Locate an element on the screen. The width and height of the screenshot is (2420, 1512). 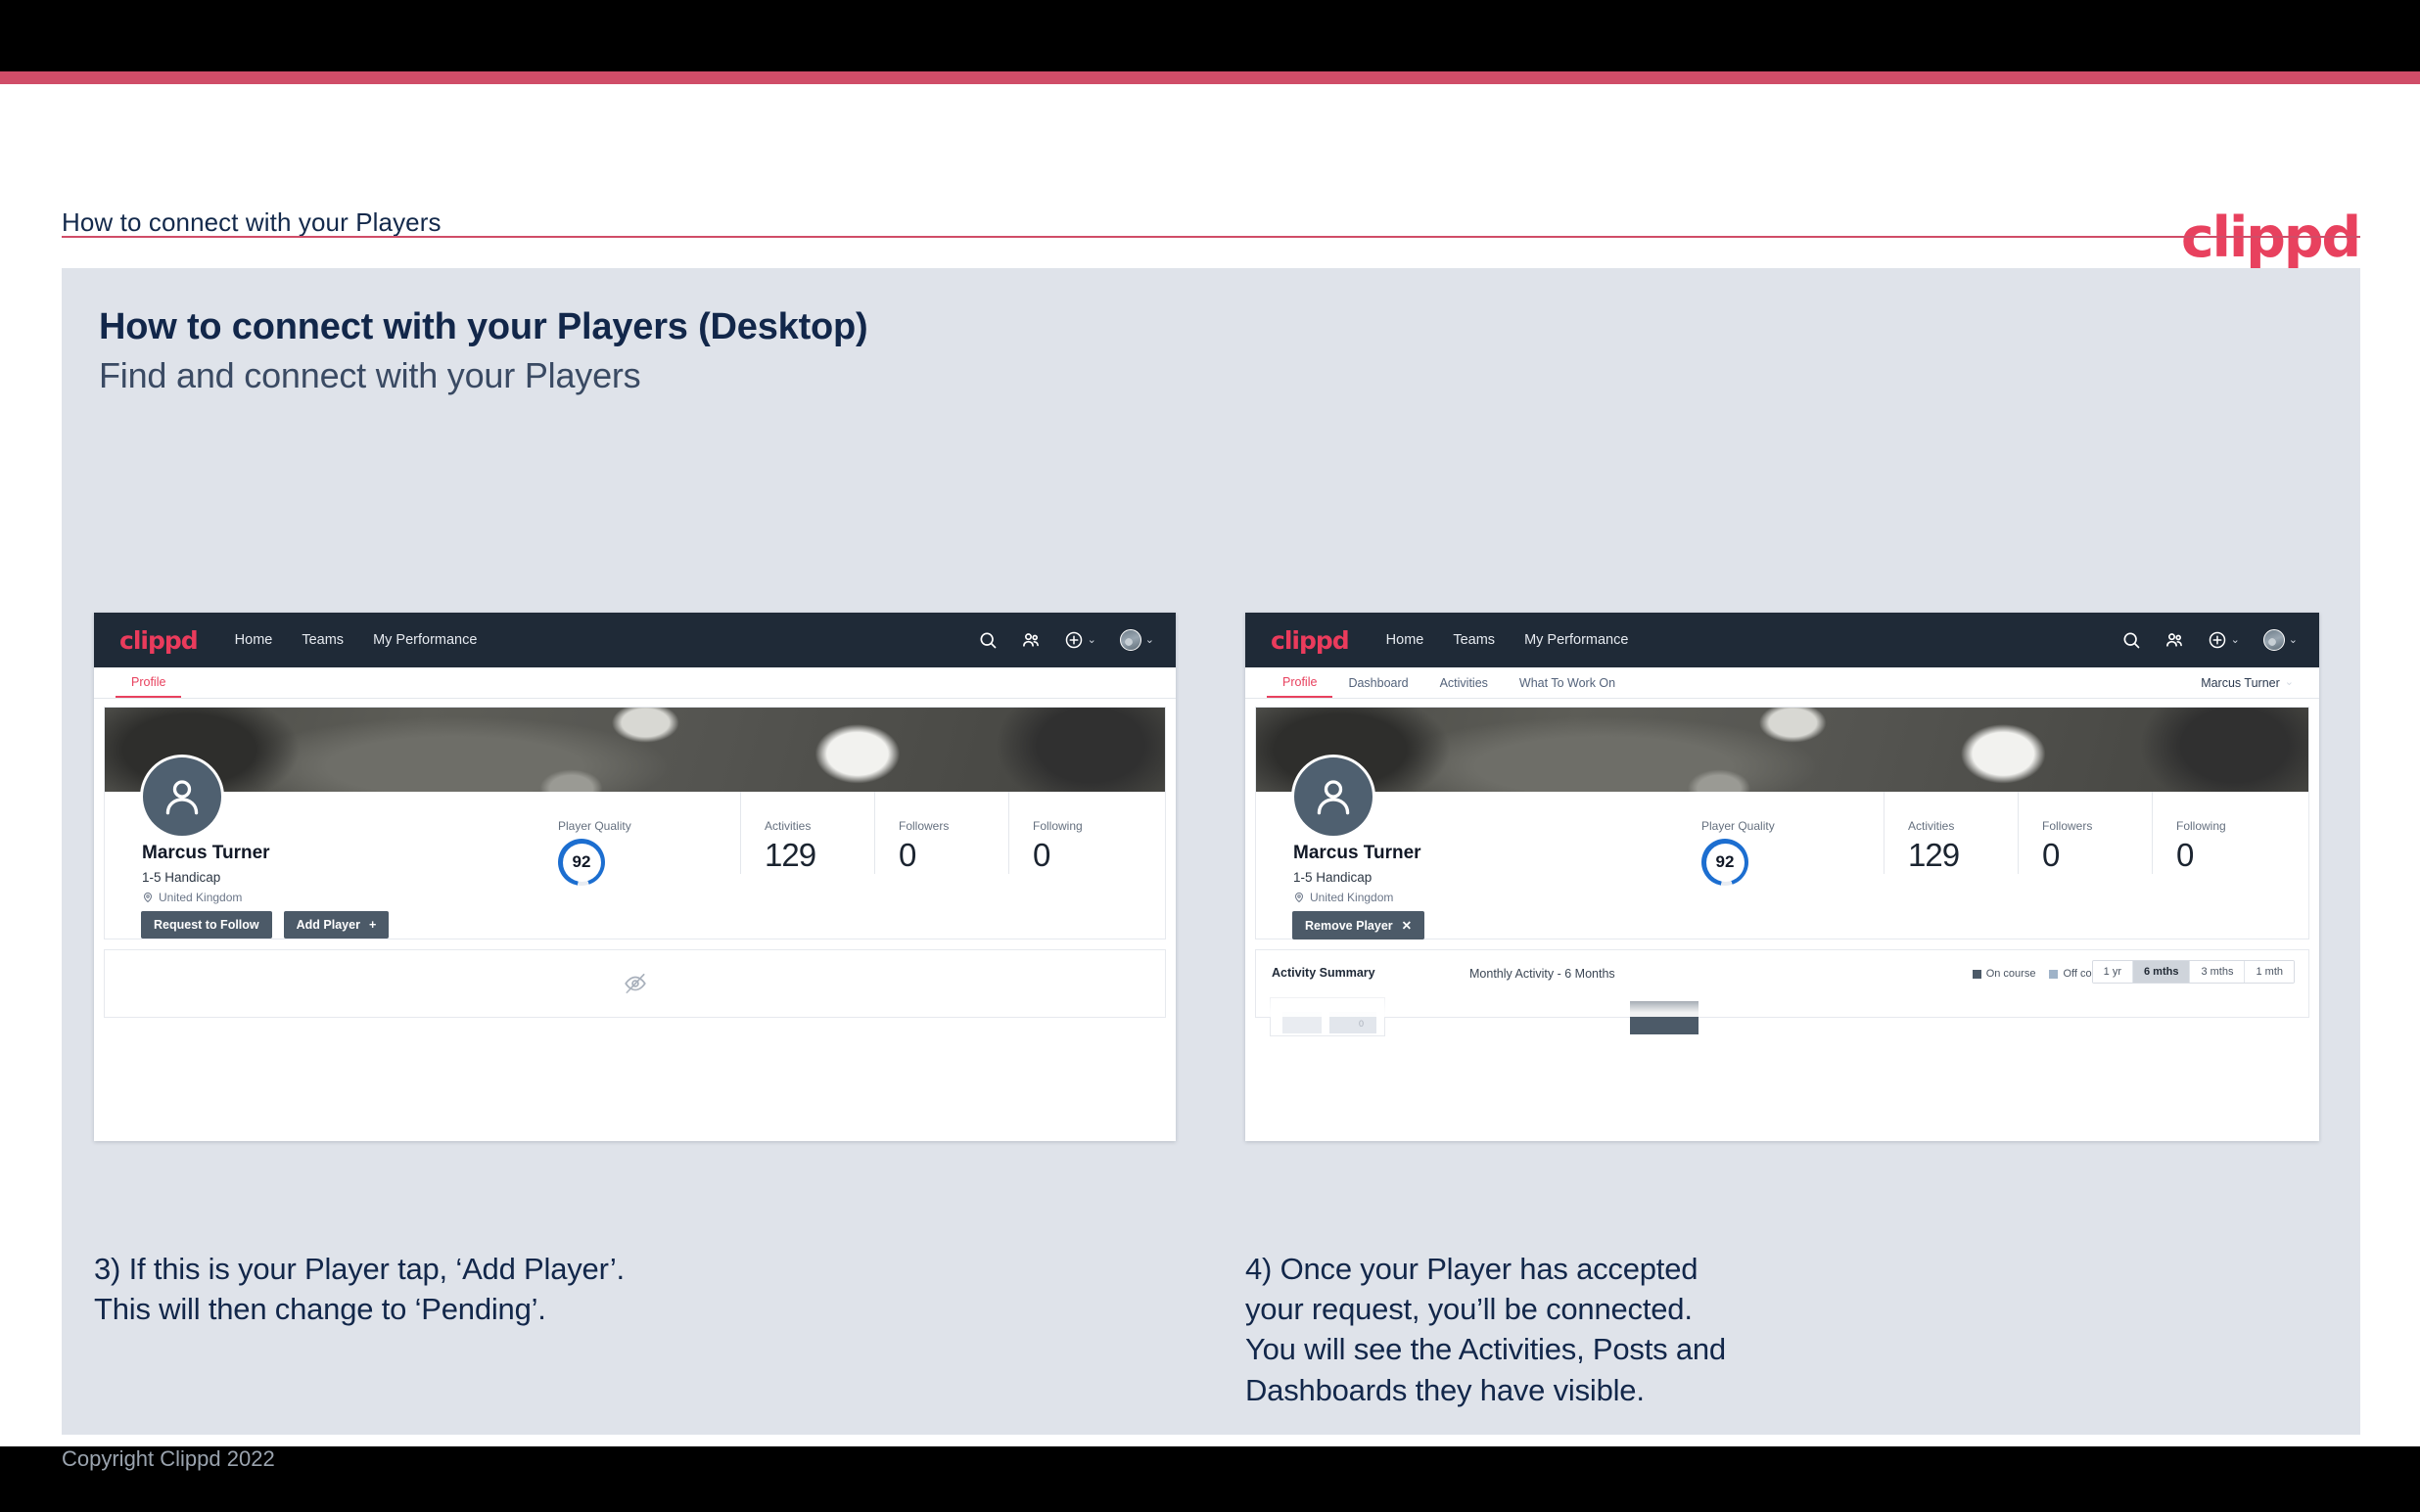
clippd-logo: clippd is located at coordinates (2270, 238).